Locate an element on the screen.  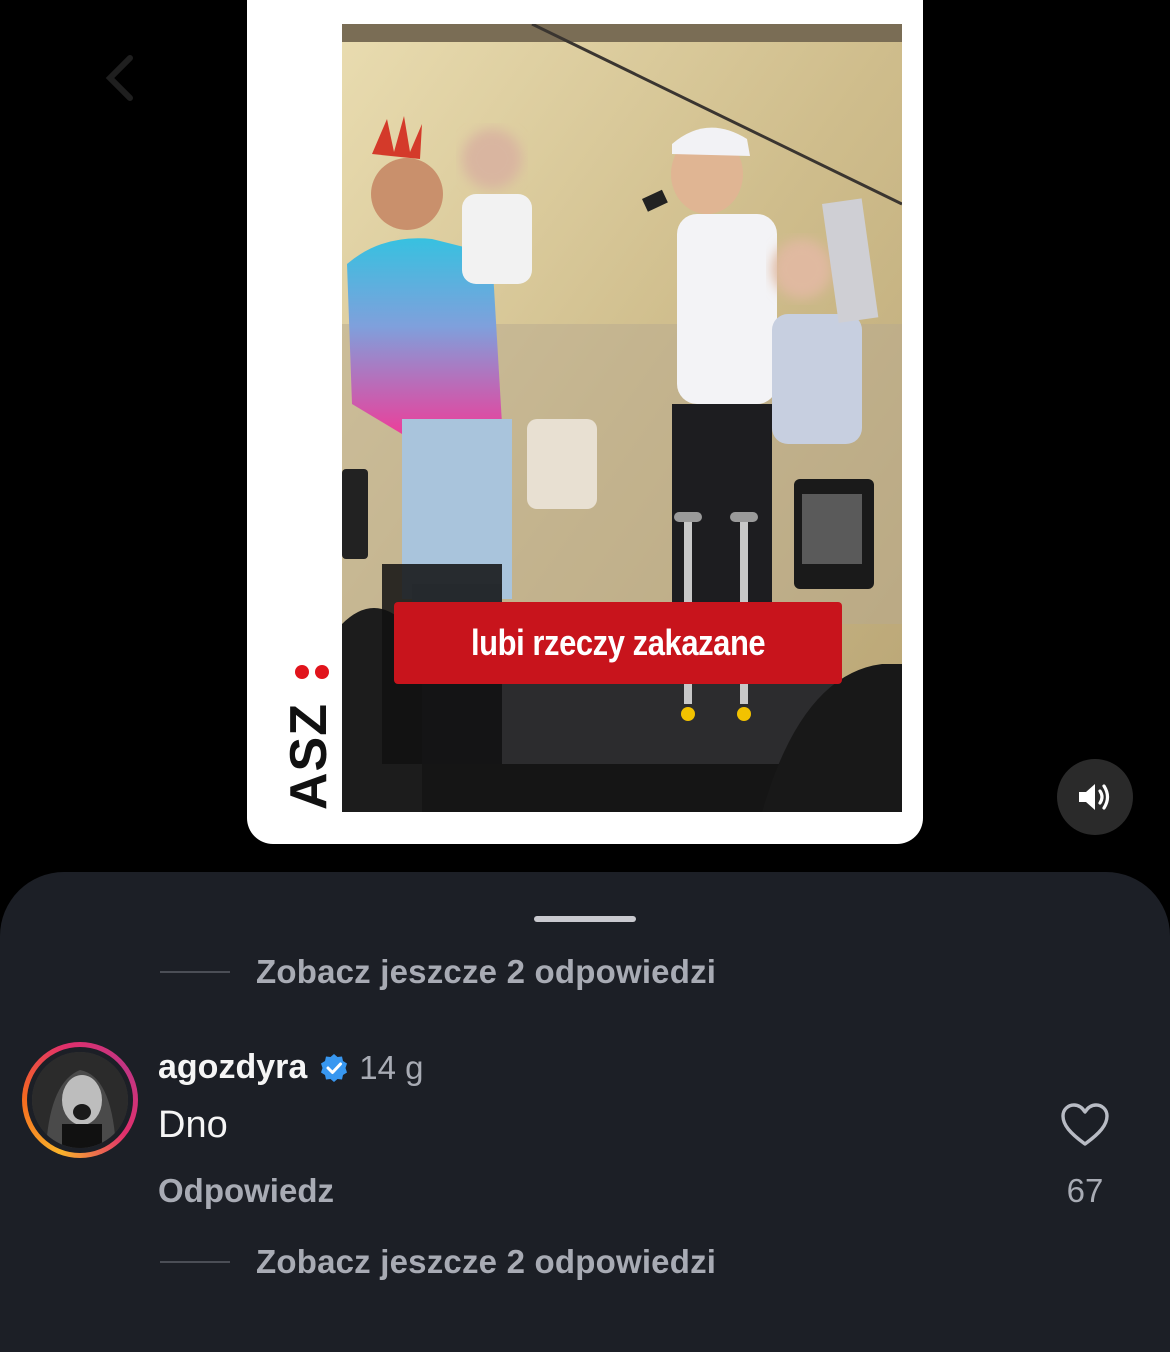
back-arrow-icon is located at coordinates (122, 78).